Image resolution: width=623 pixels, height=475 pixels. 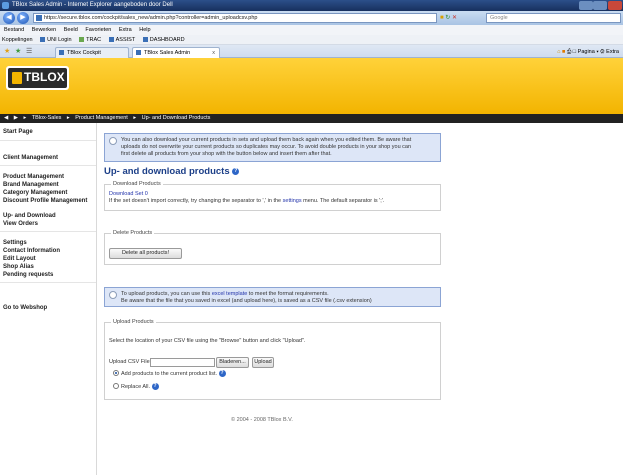 What do you see at coordinates (23, 18) in the screenshot?
I see `forward-button: ▶` at bounding box center [23, 18].